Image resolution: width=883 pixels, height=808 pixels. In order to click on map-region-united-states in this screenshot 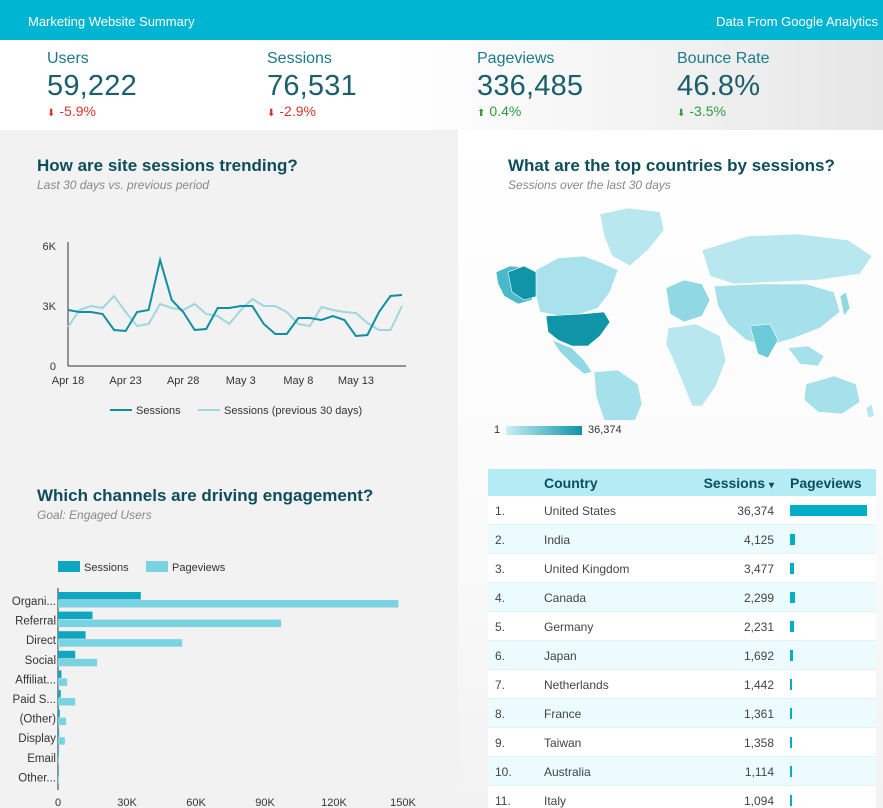, I will do `click(578, 329)`.